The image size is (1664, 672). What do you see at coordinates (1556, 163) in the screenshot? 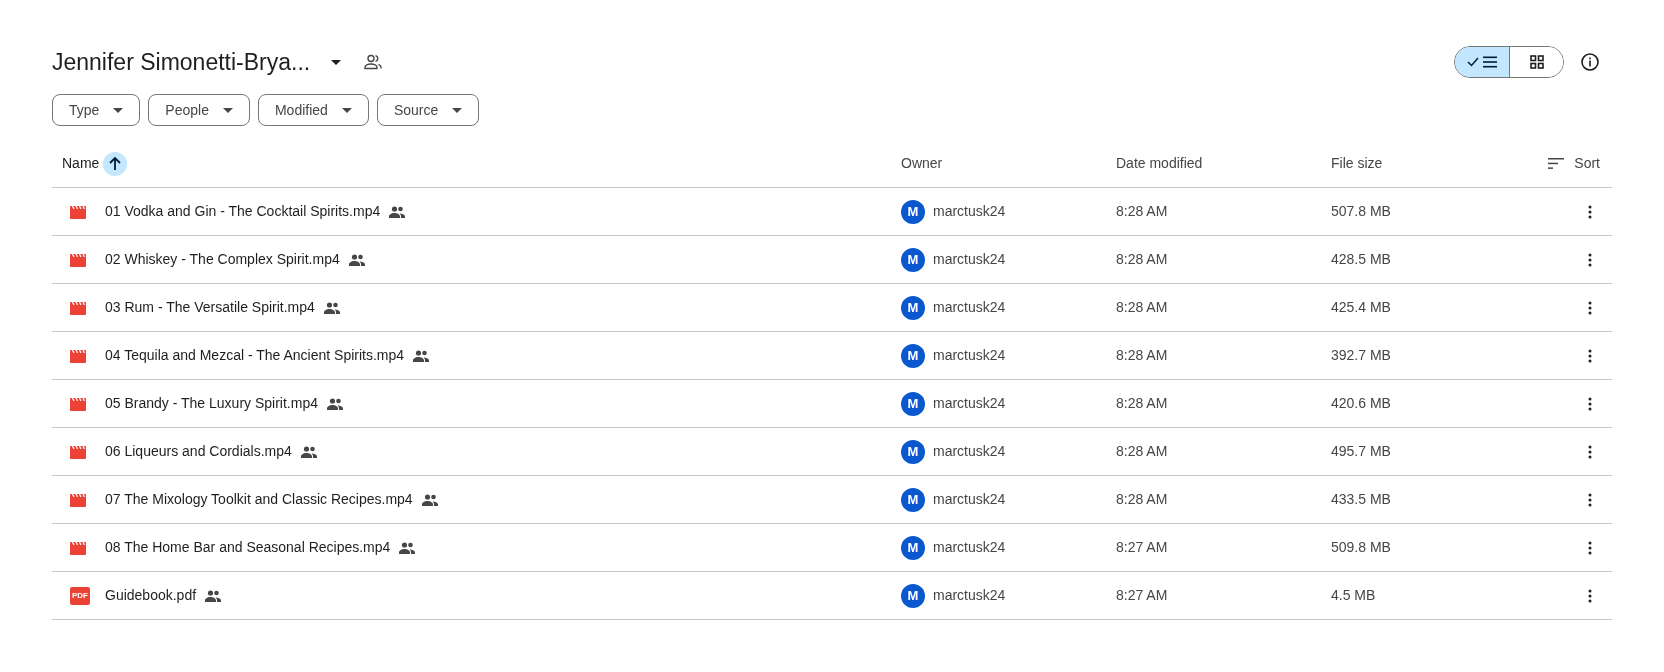
I see `sort-icon` at bounding box center [1556, 163].